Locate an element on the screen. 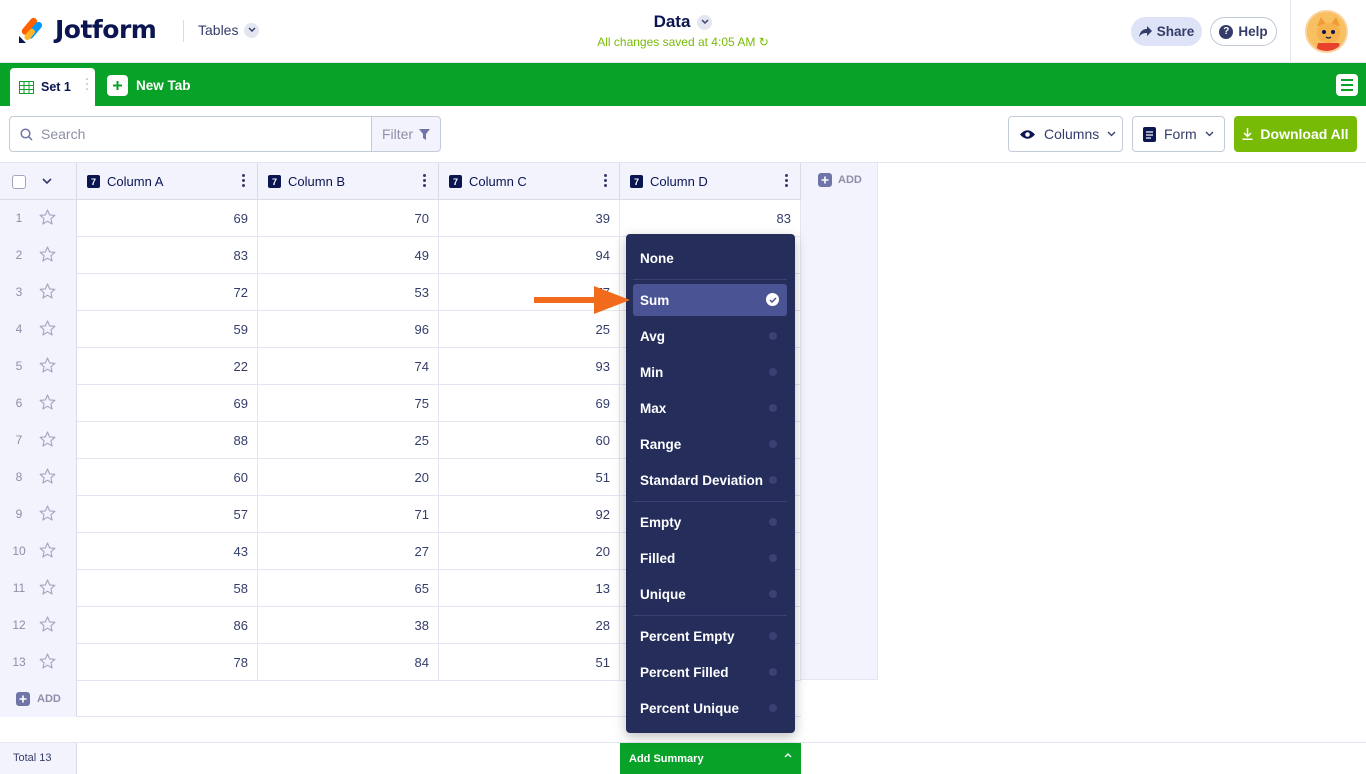 The height and width of the screenshot is (774, 1366). avatar is located at coordinates (1326, 31).